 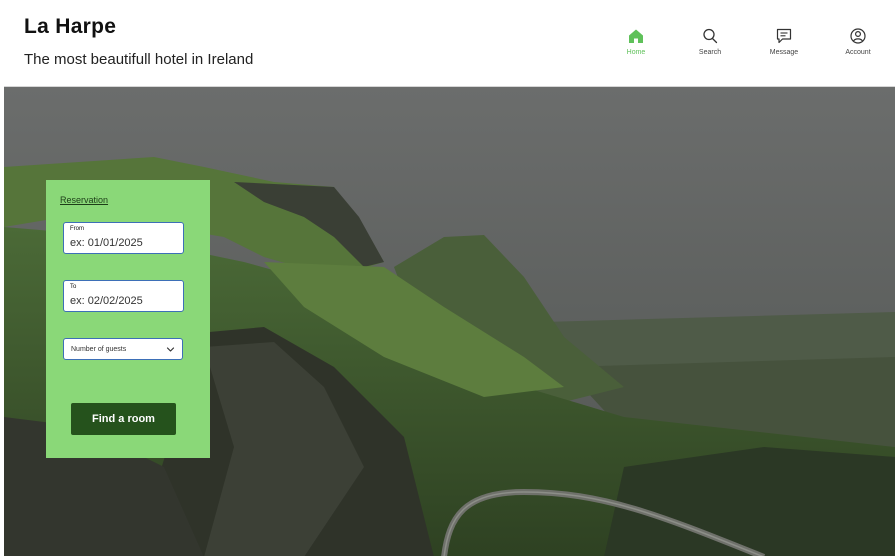 What do you see at coordinates (99, 349) in the screenshot?
I see `guests-select-value: Number of guests` at bounding box center [99, 349].